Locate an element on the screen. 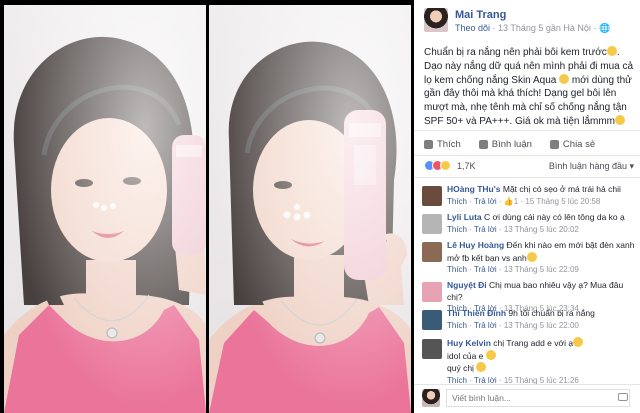 Image resolution: width=640 pixels, height=413 pixels. current-user-avatar is located at coordinates (431, 398).